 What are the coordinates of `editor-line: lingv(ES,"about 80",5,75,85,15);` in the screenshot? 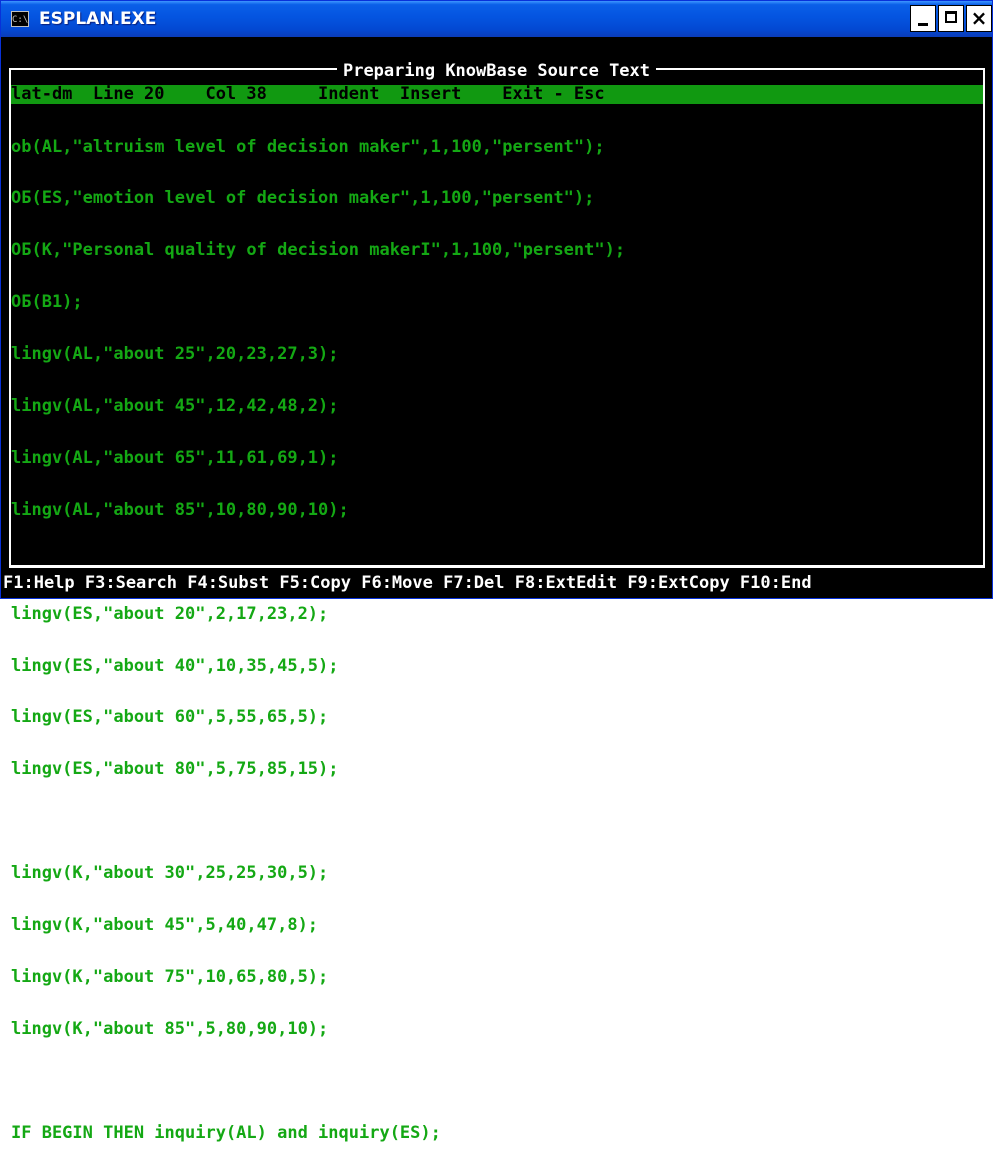 It's located at (497, 769).